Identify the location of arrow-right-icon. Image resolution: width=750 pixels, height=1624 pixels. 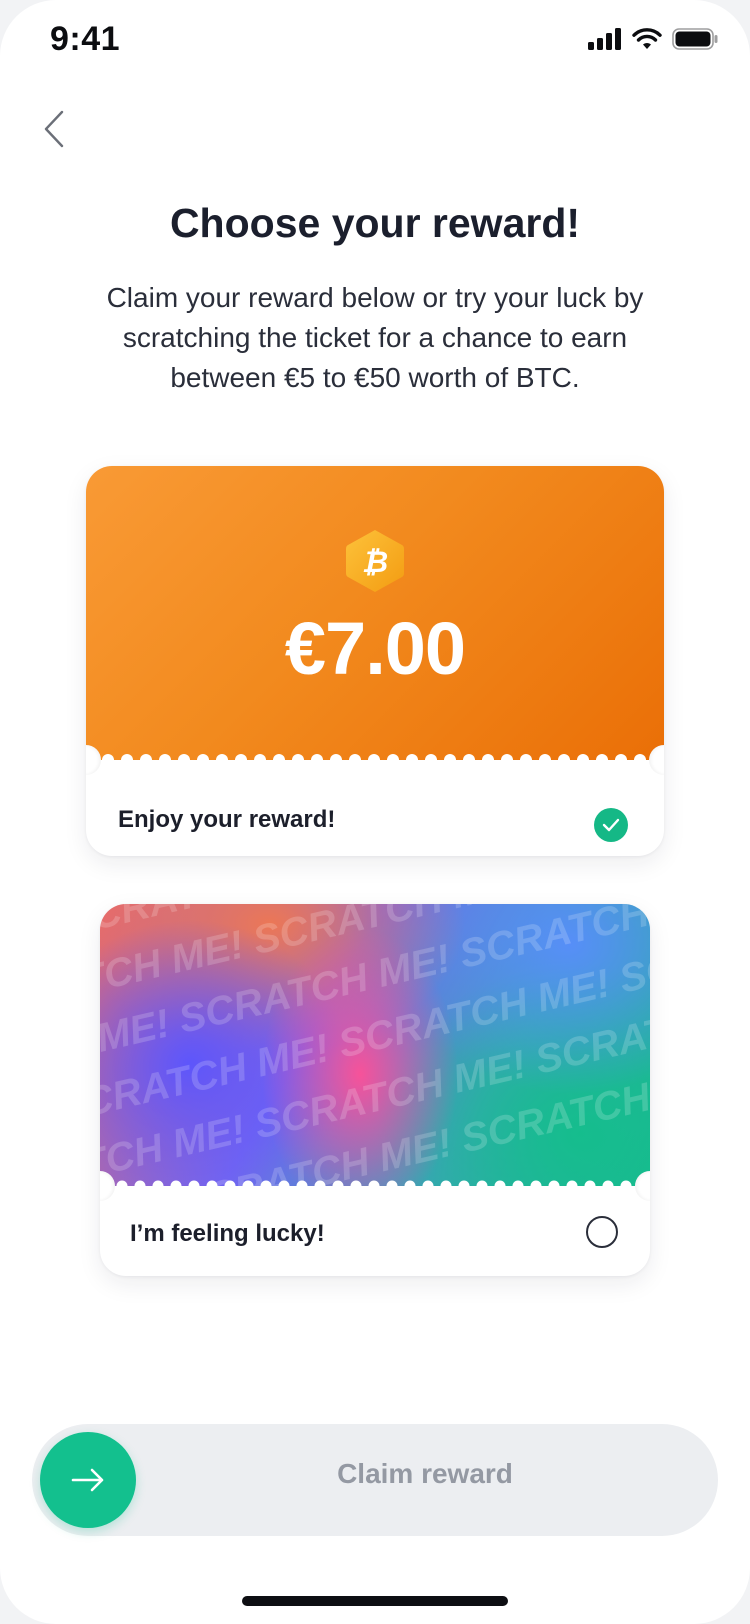
(87, 1480).